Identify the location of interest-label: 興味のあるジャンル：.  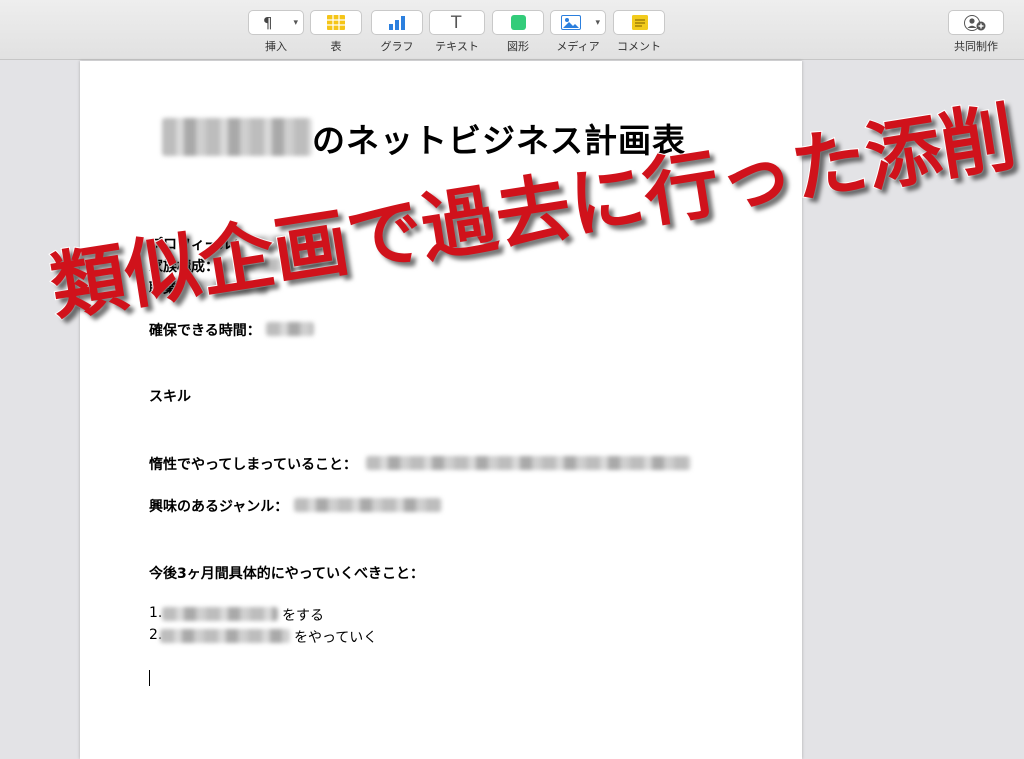
(219, 507).